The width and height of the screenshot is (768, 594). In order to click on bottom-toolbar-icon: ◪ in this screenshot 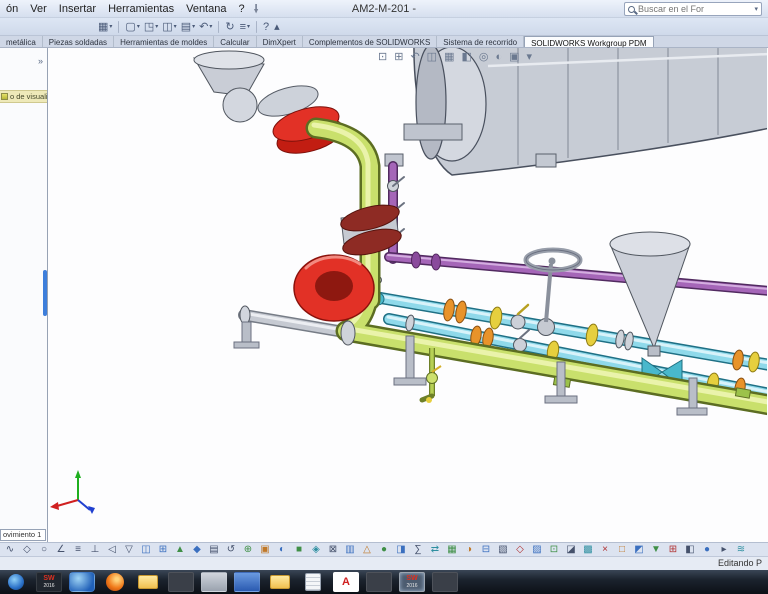, I will do `click(571, 549)`.